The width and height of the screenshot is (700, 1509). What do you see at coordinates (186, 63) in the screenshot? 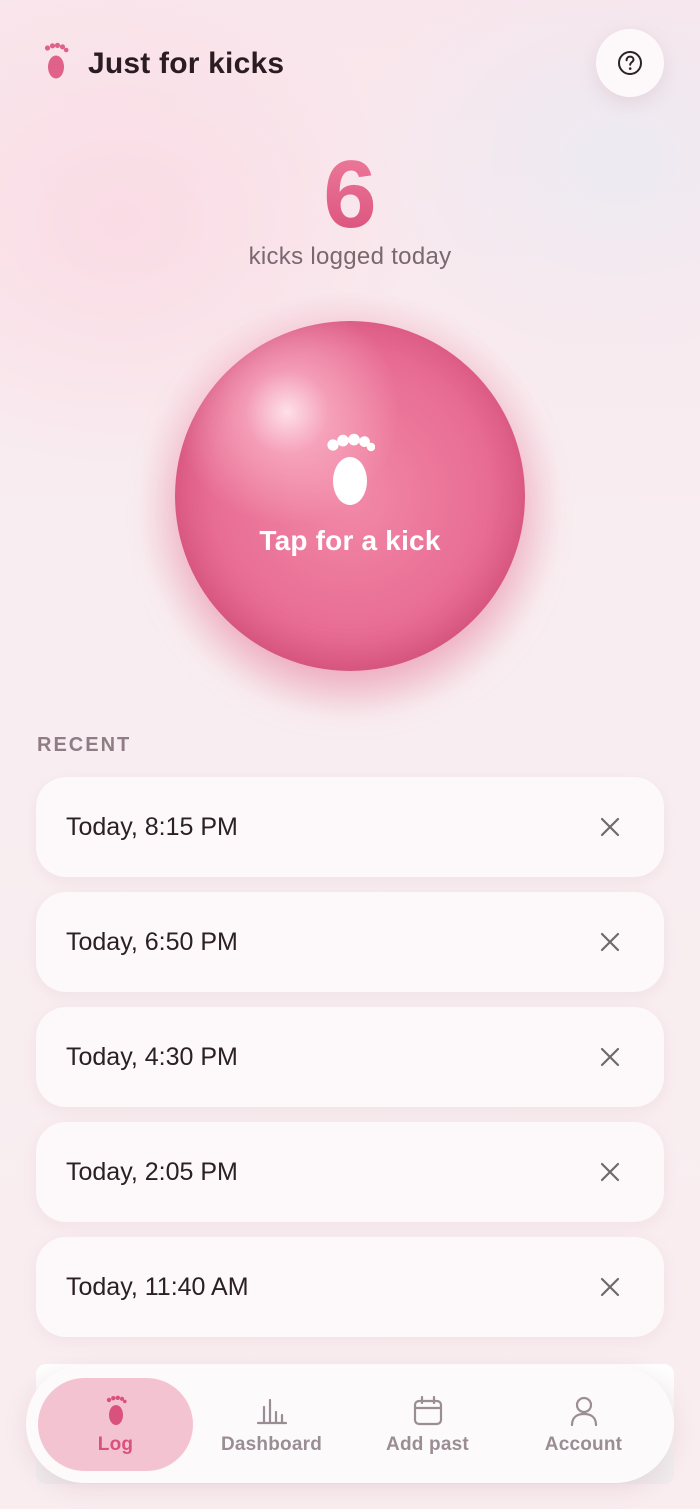
I see `app-title: Just for kicks` at bounding box center [186, 63].